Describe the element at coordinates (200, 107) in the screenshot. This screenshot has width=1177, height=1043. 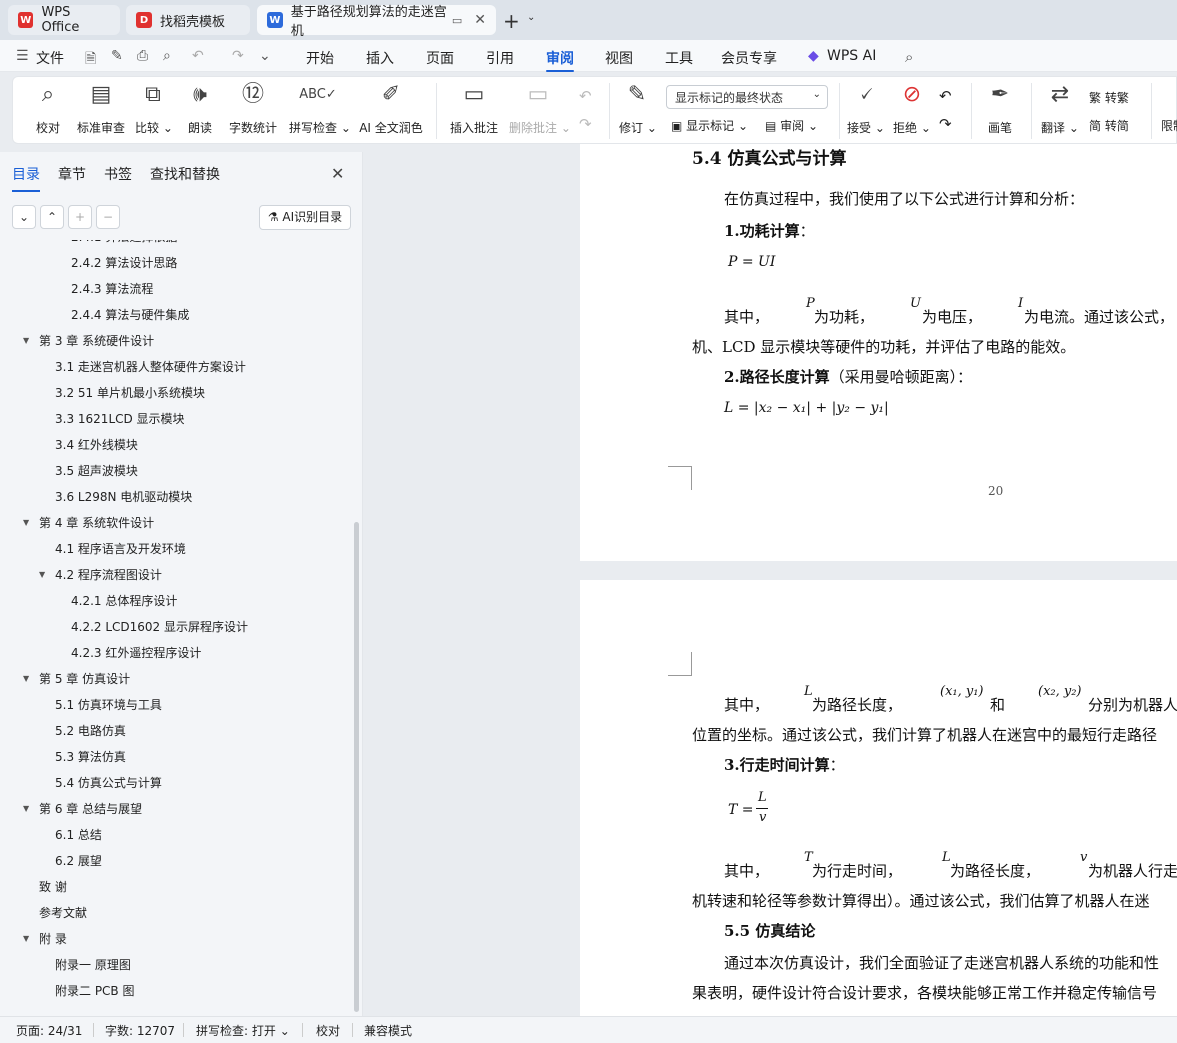
I see `read-aloud-button: 🕪 朗读` at that location.